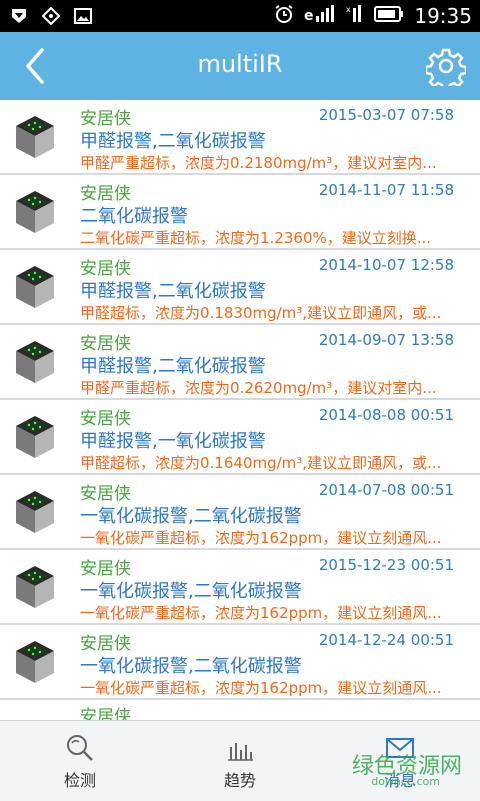 This screenshot has width=480, height=801. Describe the element at coordinates (386, 265) in the screenshot. I see `message-time: 2014-10-07 12:58` at that location.